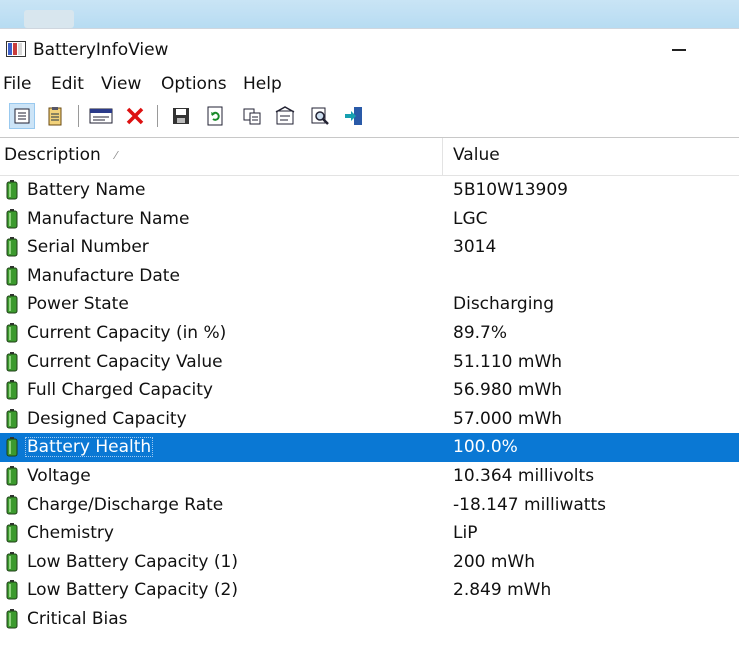 The width and height of the screenshot is (739, 646). What do you see at coordinates (107, 418) in the screenshot?
I see `row-description: Designed Capacity` at bounding box center [107, 418].